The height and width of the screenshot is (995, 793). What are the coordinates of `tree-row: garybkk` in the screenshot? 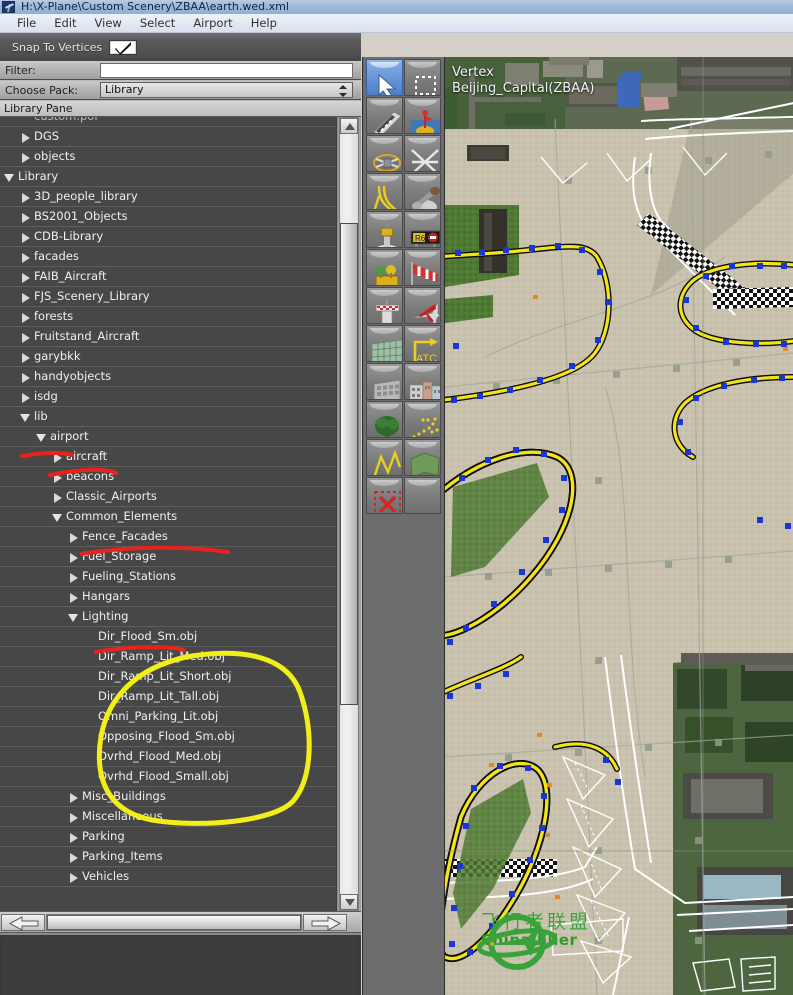 It's located at (168, 357).